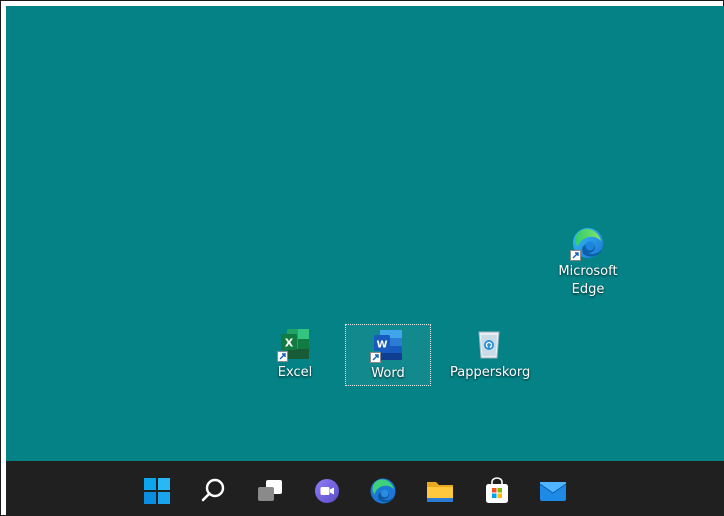 This screenshot has width=724, height=516. I want to click on file-explorer-icon, so click(440, 492).